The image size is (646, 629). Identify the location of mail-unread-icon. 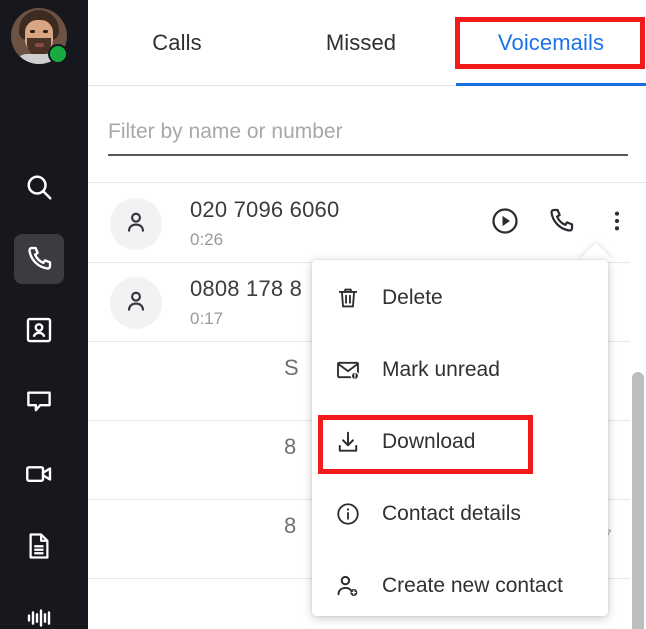
(348, 370).